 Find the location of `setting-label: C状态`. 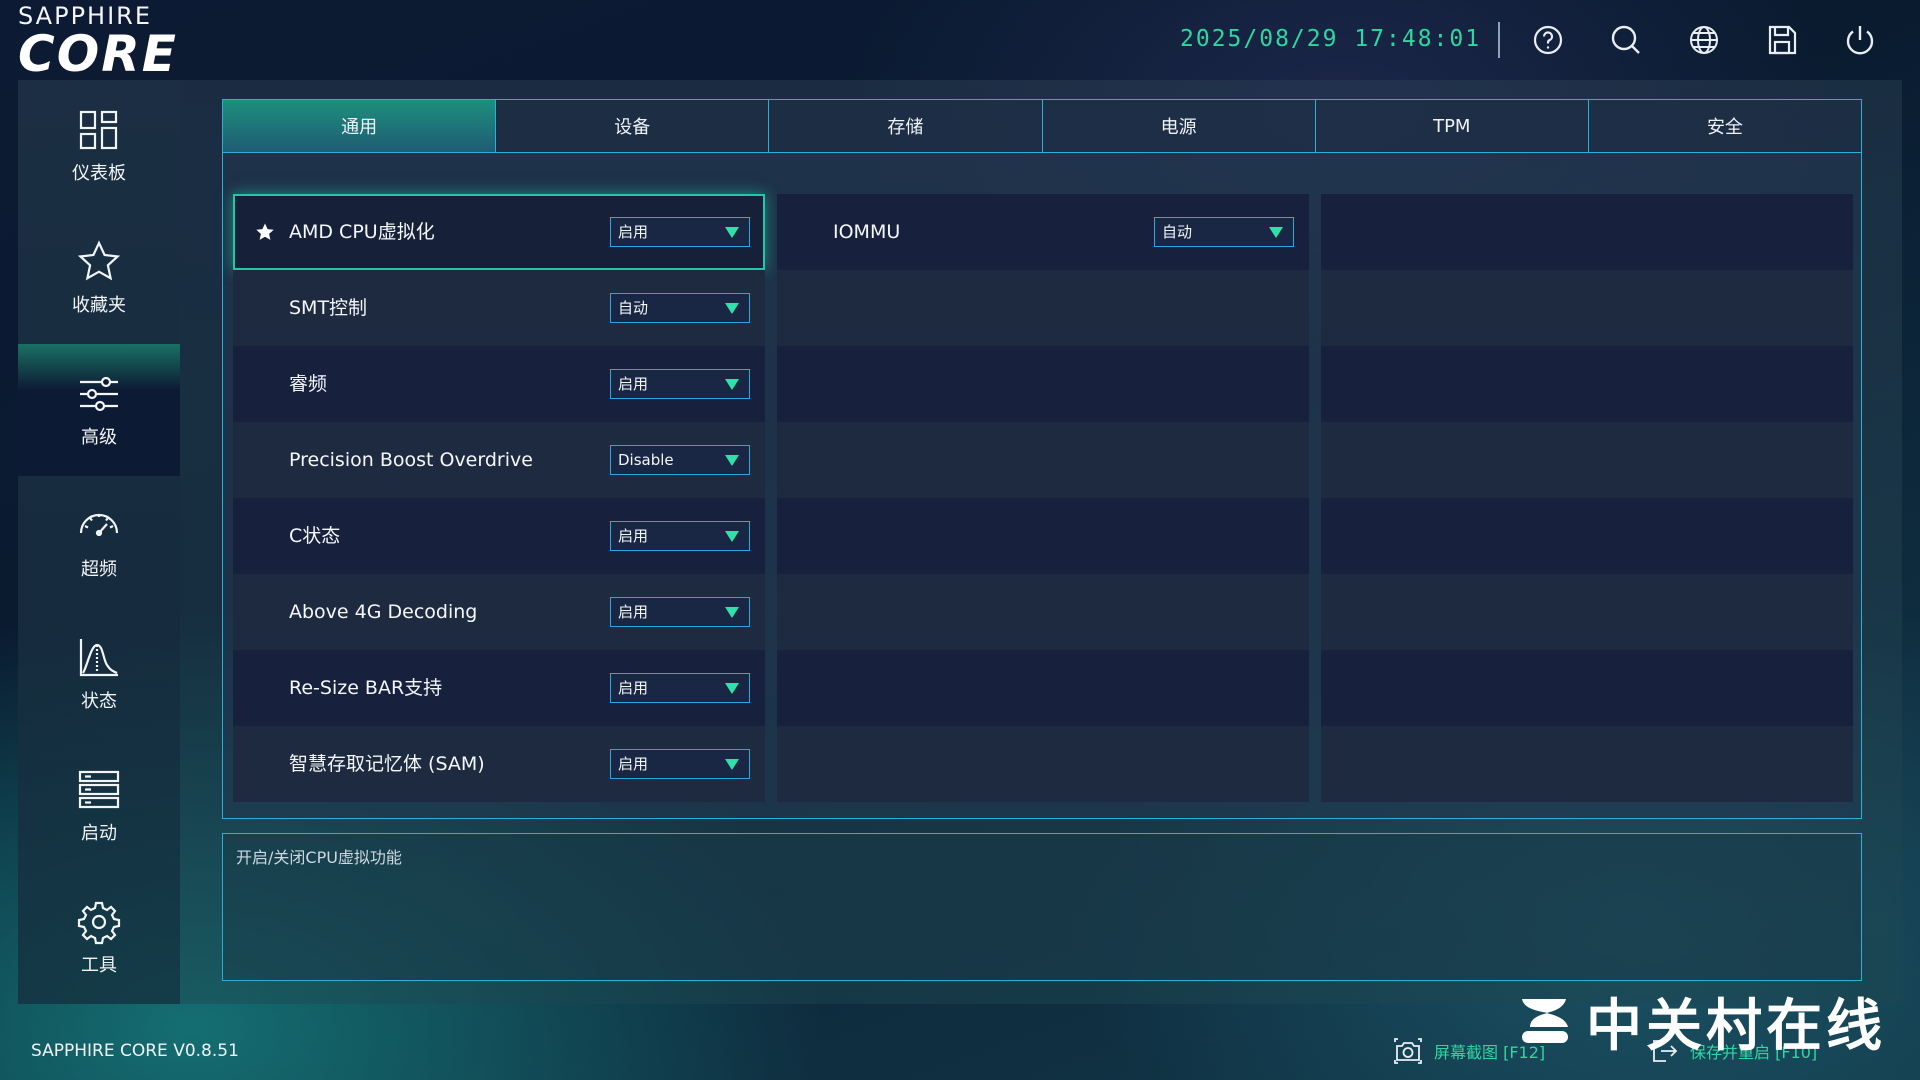

setting-label: C状态 is located at coordinates (315, 536).